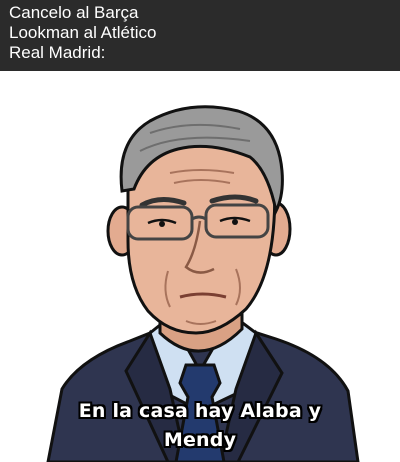  I want to click on meme-caption-line-2: Mendy, so click(200, 440).